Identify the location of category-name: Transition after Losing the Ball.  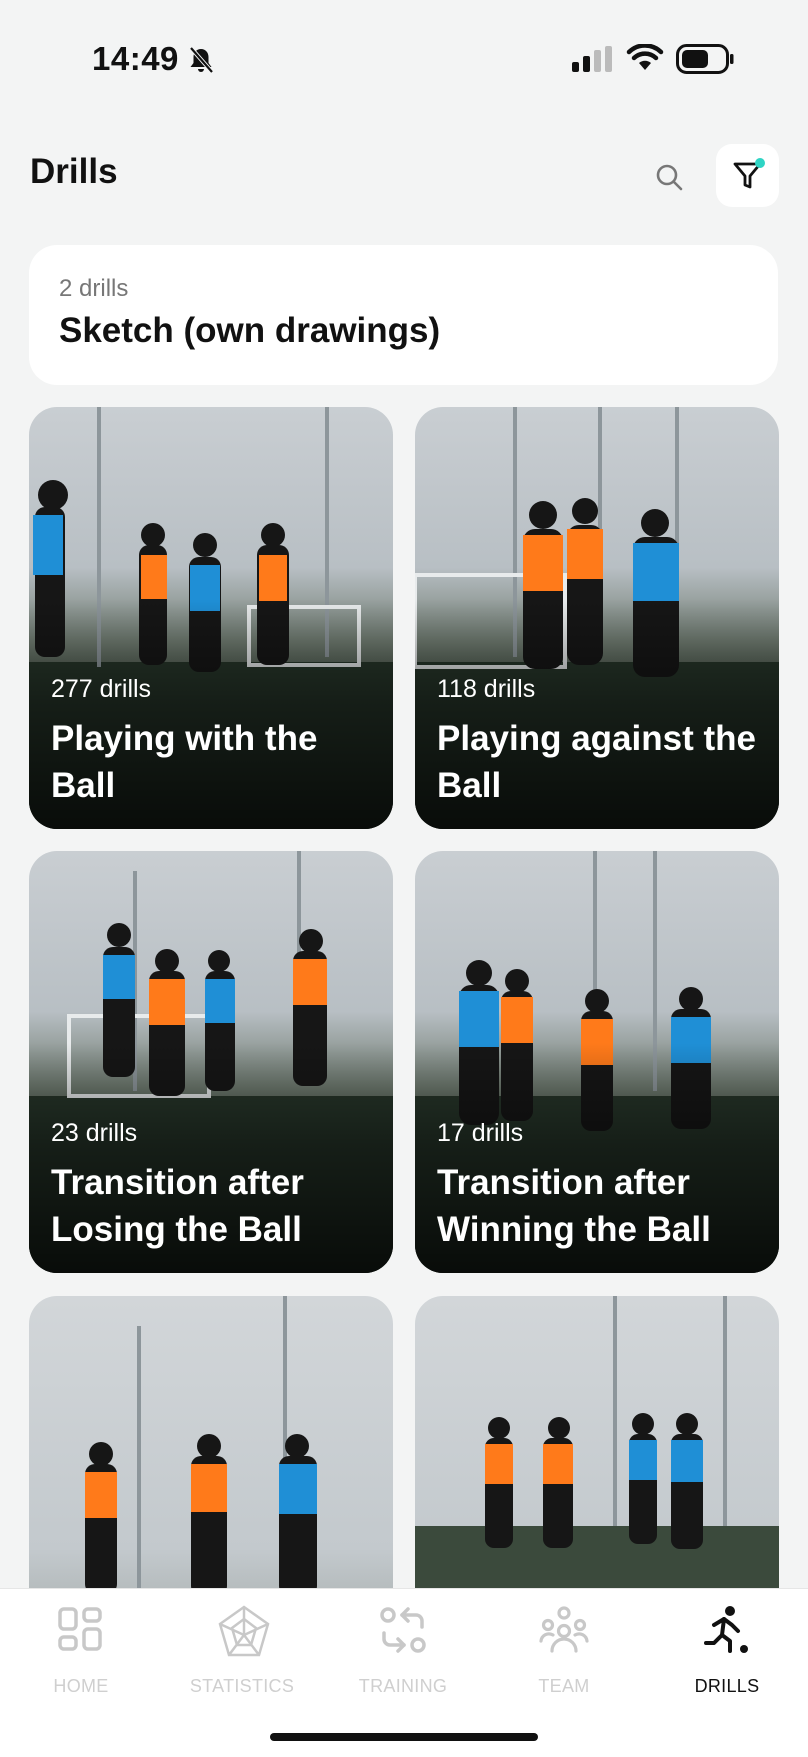
(177, 1206).